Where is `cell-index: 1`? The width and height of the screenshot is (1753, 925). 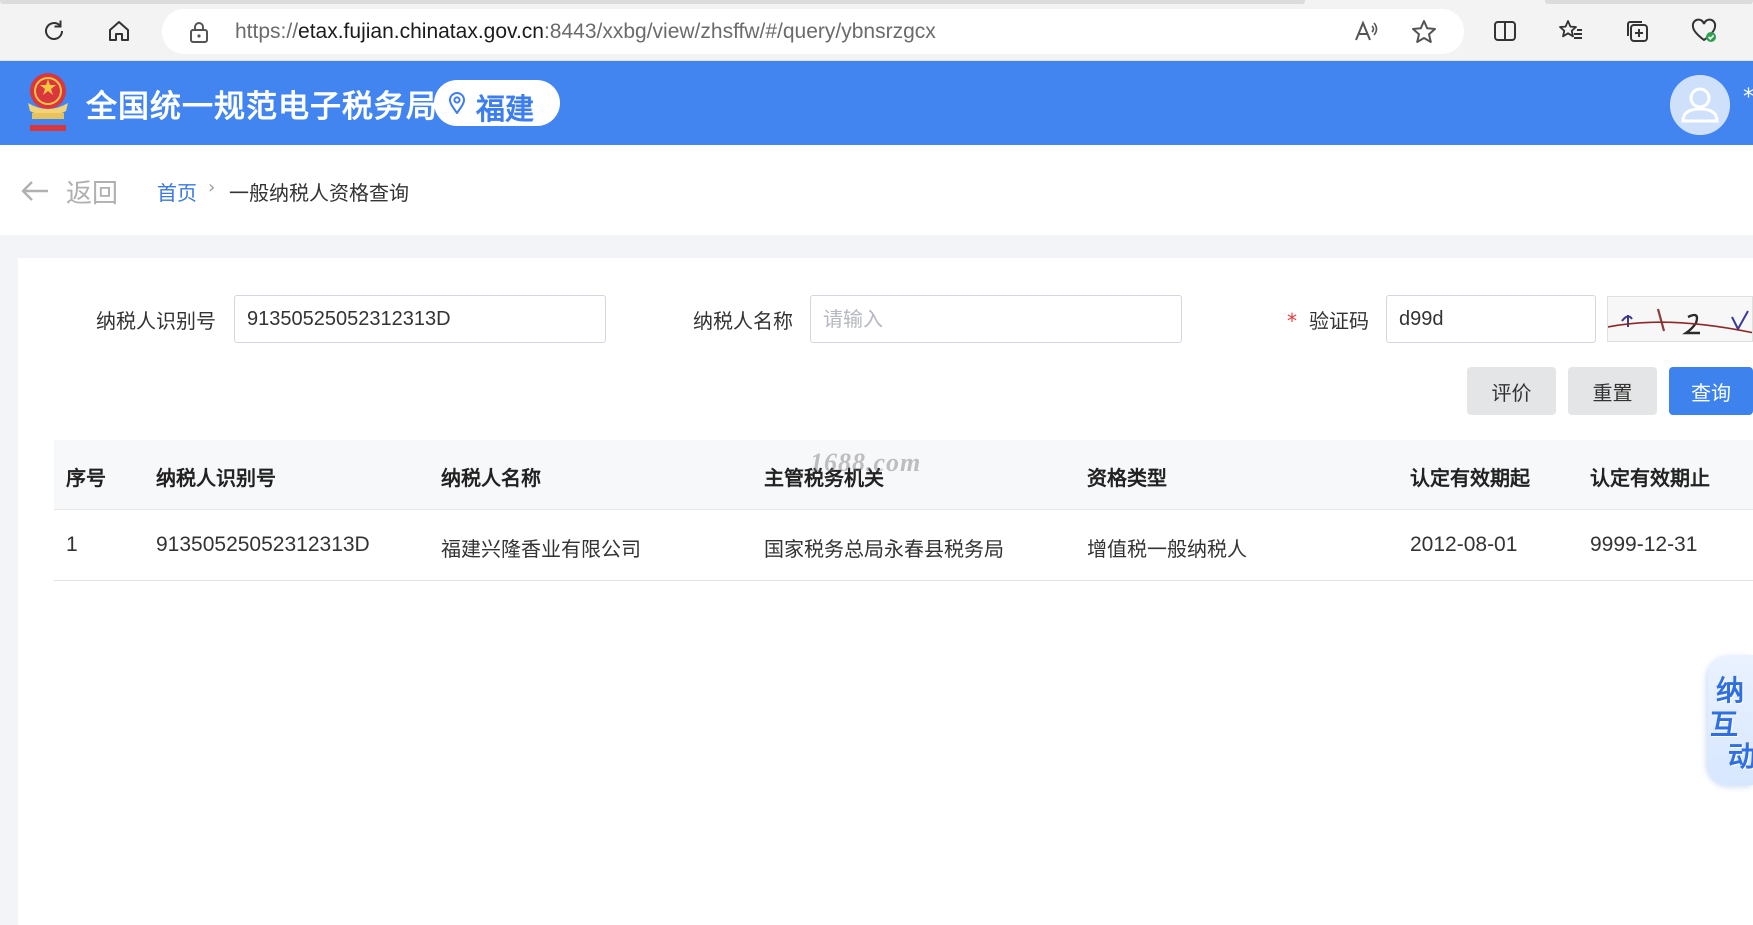 cell-index: 1 is located at coordinates (72, 544).